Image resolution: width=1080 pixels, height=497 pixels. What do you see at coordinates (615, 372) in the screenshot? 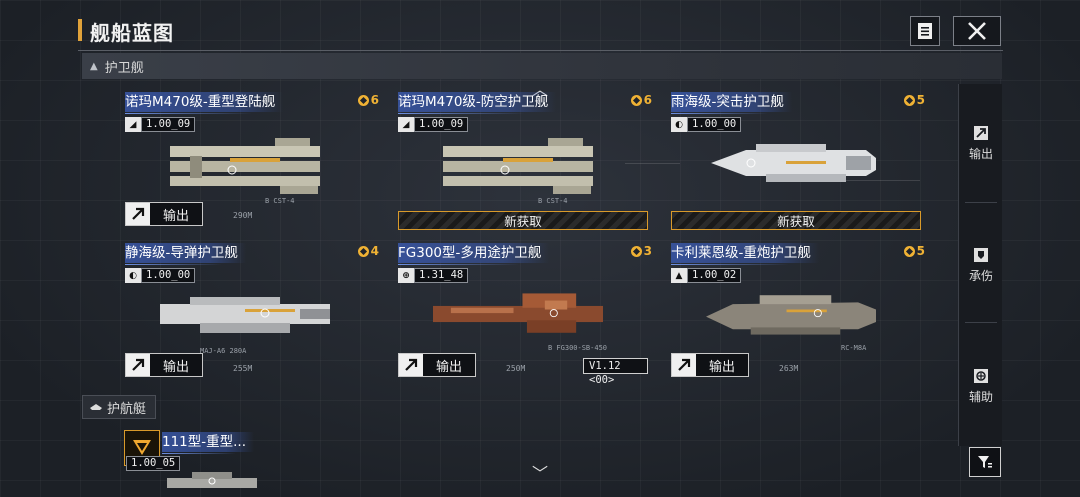
I see `model-version-tag: V1.12 <00>` at bounding box center [615, 372].